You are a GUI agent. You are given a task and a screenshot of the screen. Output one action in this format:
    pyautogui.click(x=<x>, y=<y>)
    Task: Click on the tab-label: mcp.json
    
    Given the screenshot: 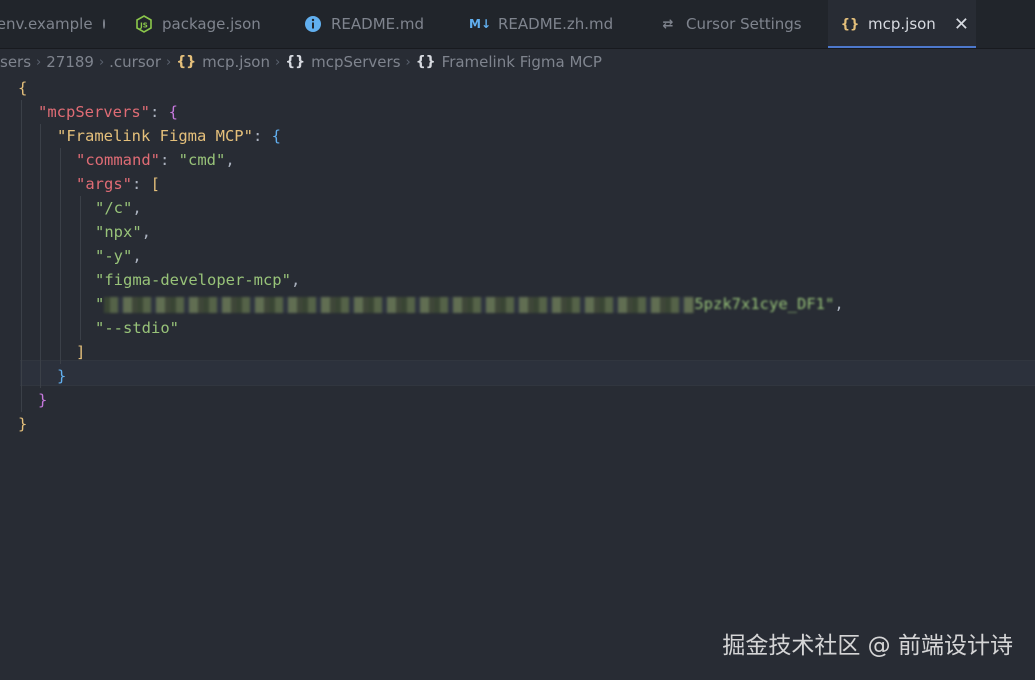 What is the action you would take?
    pyautogui.click(x=902, y=24)
    